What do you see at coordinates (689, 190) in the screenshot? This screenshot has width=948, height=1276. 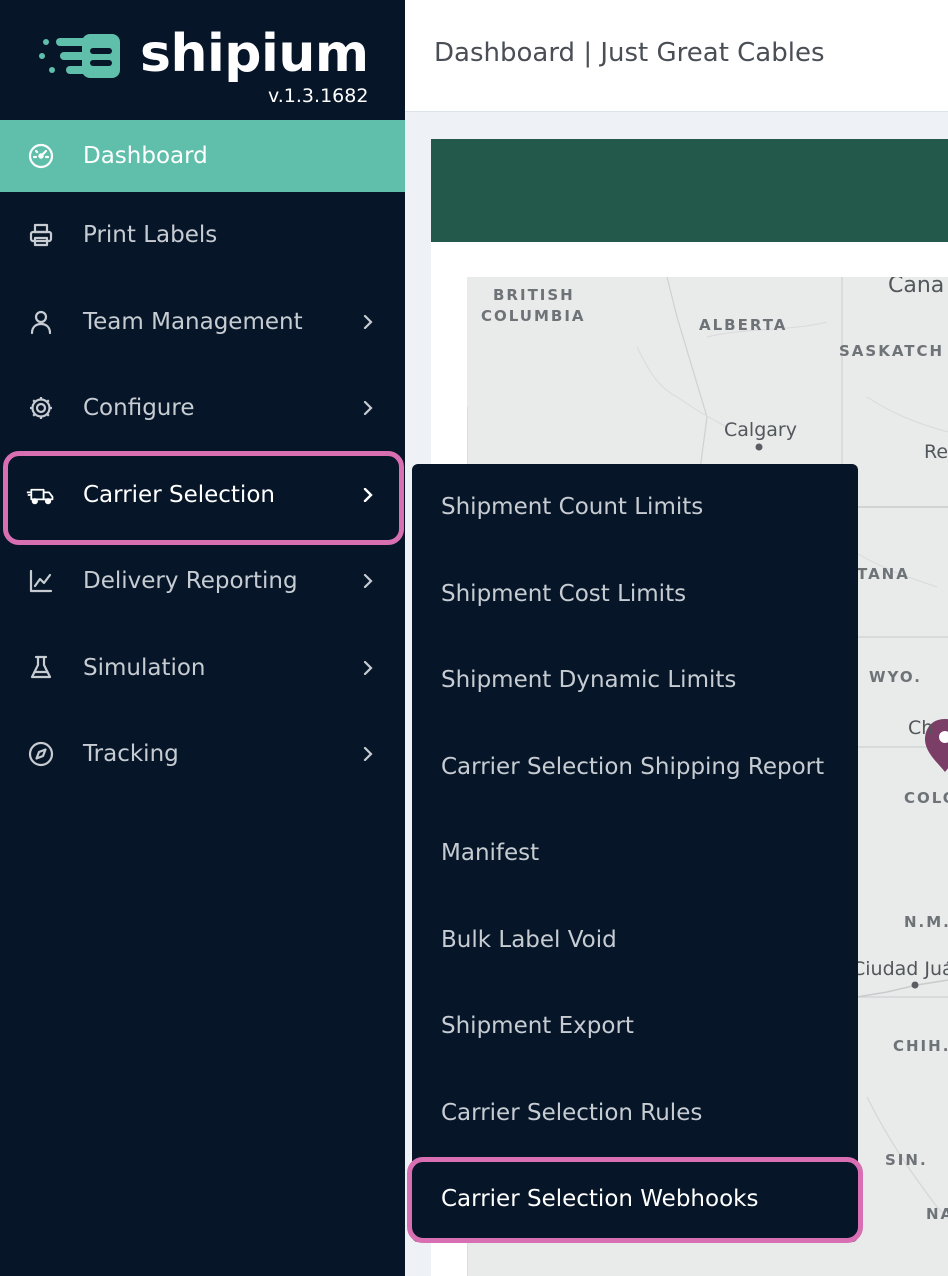 I see `card-header` at bounding box center [689, 190].